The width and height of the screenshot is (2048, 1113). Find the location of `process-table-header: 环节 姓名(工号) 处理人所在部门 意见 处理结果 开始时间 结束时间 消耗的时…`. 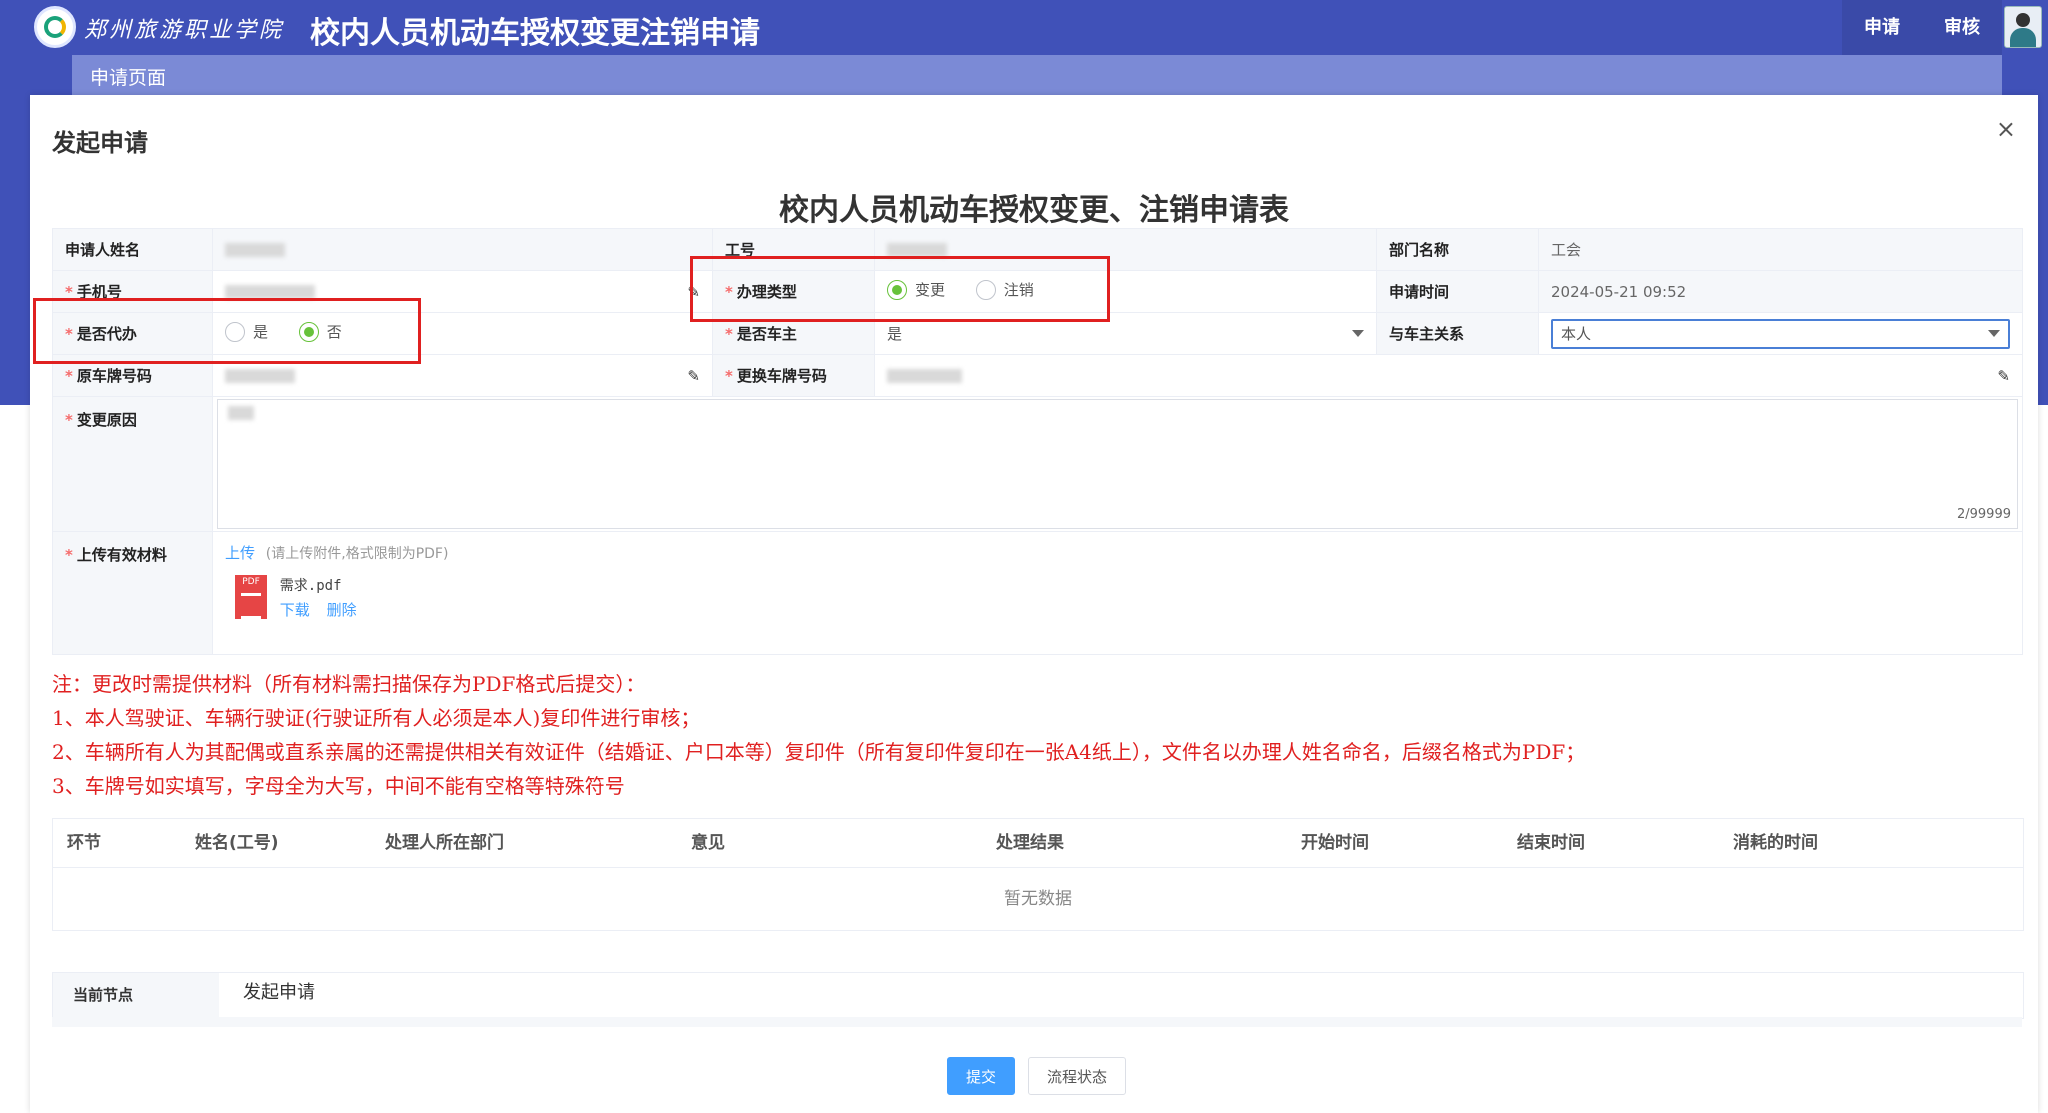

process-table-header: 环节 姓名(工号) 处理人所在部门 意见 处理结果 开始时间 结束时间 消耗的时… is located at coordinates (1038, 843).